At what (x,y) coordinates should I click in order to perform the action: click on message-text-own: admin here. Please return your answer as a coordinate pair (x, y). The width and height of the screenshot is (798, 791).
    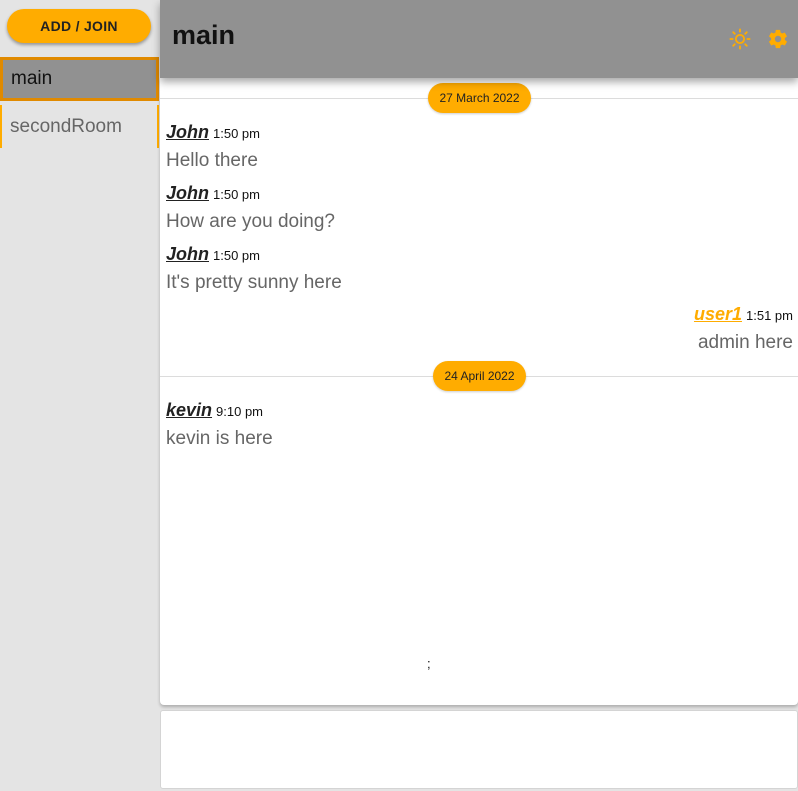
    Looking at the image, I should click on (745, 342).